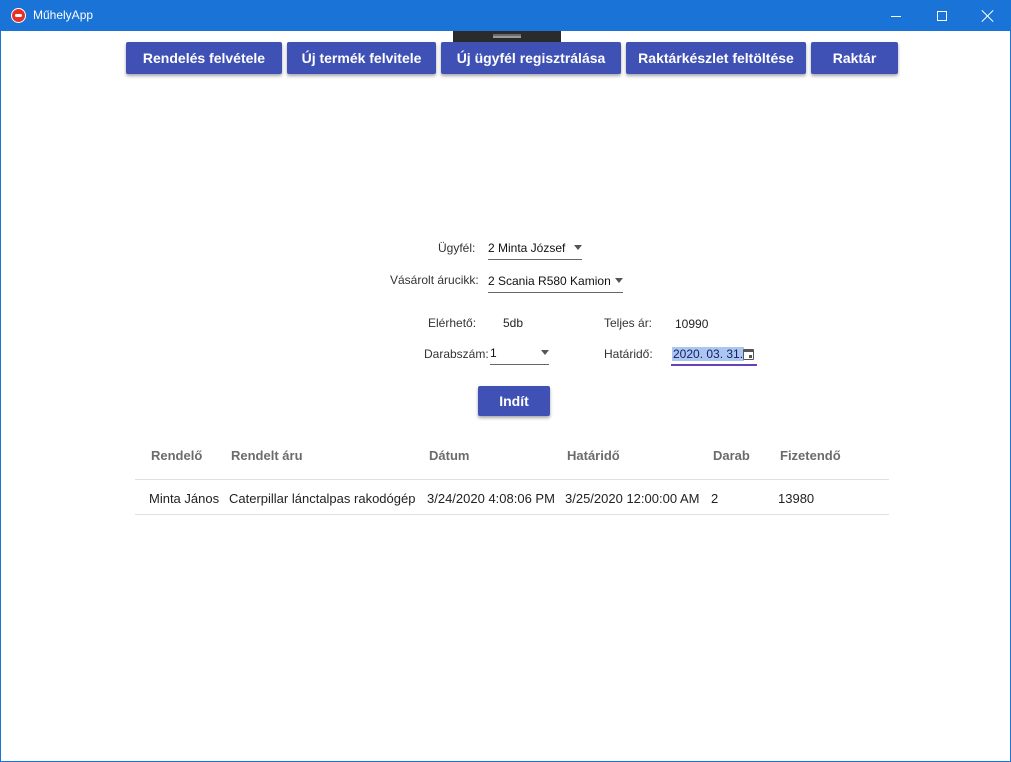  Describe the element at coordinates (593, 455) in the screenshot. I see `column-header-deadline: Határidő` at that location.